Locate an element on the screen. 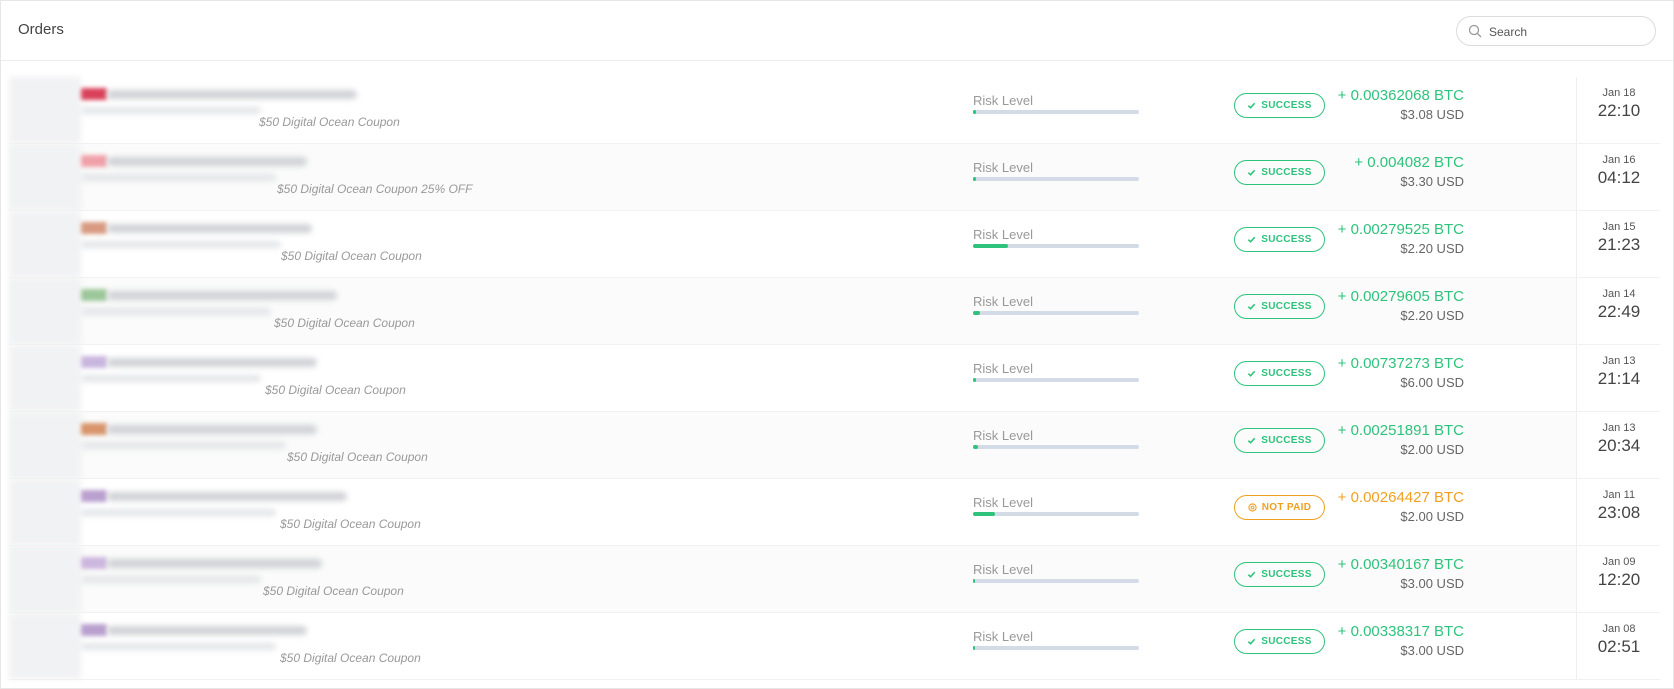 This screenshot has height=689, width=1674. order-time: 21:23 is located at coordinates (1619, 244).